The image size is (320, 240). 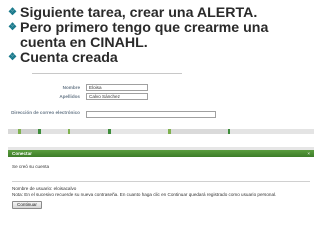 What do you see at coordinates (151, 114) in the screenshot?
I see `email-field` at bounding box center [151, 114].